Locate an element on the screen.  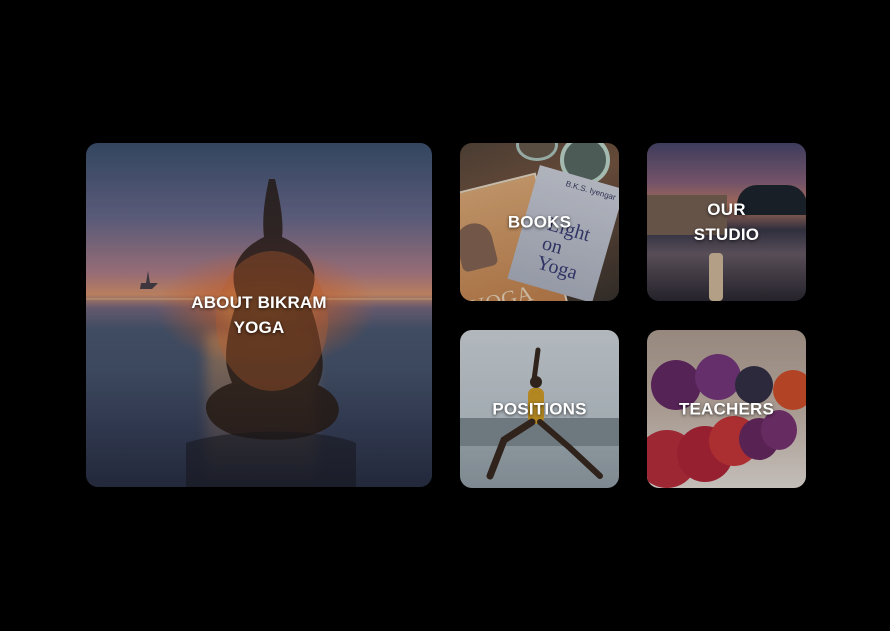
tile-label: BOOKS is located at coordinates (539, 222).